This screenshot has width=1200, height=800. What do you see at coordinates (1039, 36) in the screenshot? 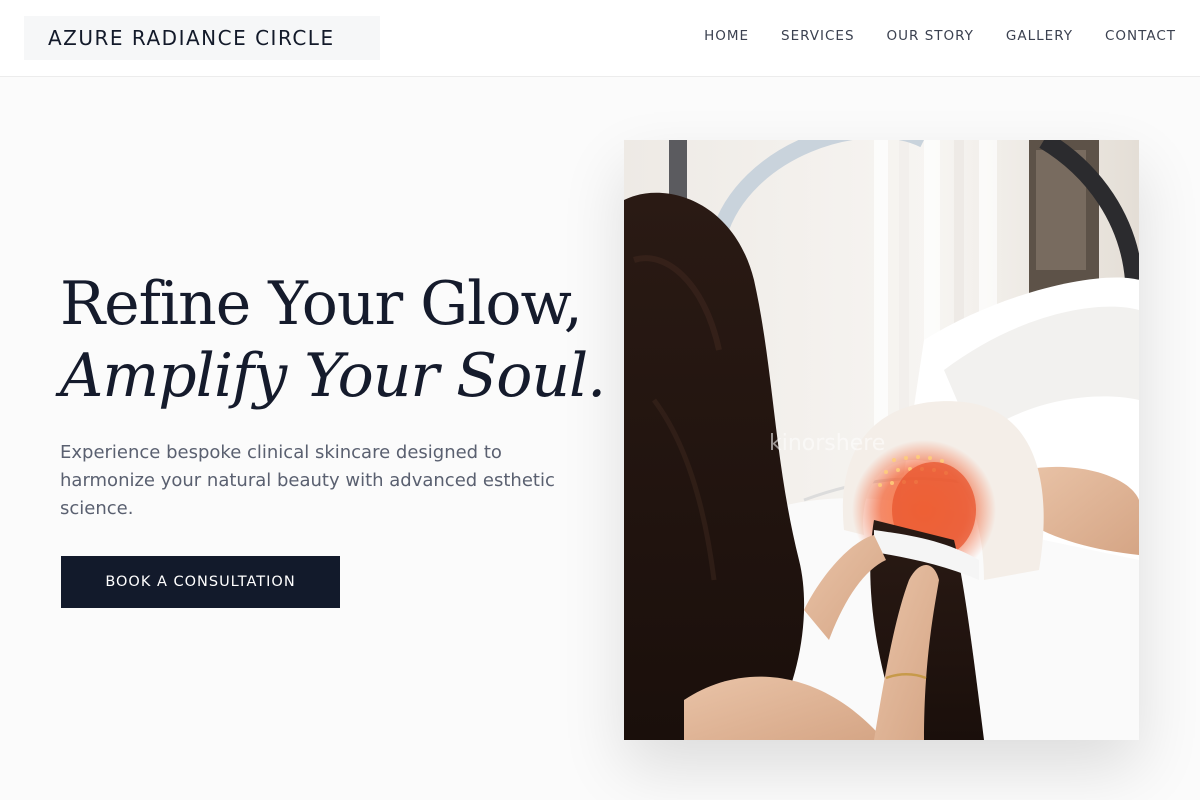
I see `nav-gallery-link: GALLERY` at bounding box center [1039, 36].